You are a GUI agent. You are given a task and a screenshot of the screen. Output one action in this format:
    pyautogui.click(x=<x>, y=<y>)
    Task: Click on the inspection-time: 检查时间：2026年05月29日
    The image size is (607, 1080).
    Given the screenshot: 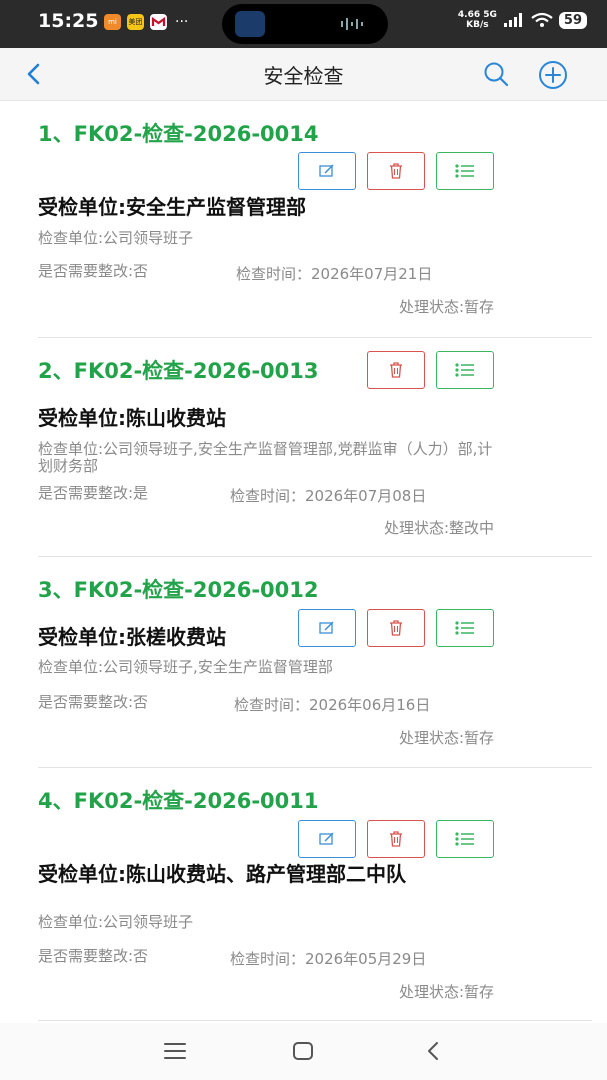 What is the action you would take?
    pyautogui.click(x=328, y=959)
    